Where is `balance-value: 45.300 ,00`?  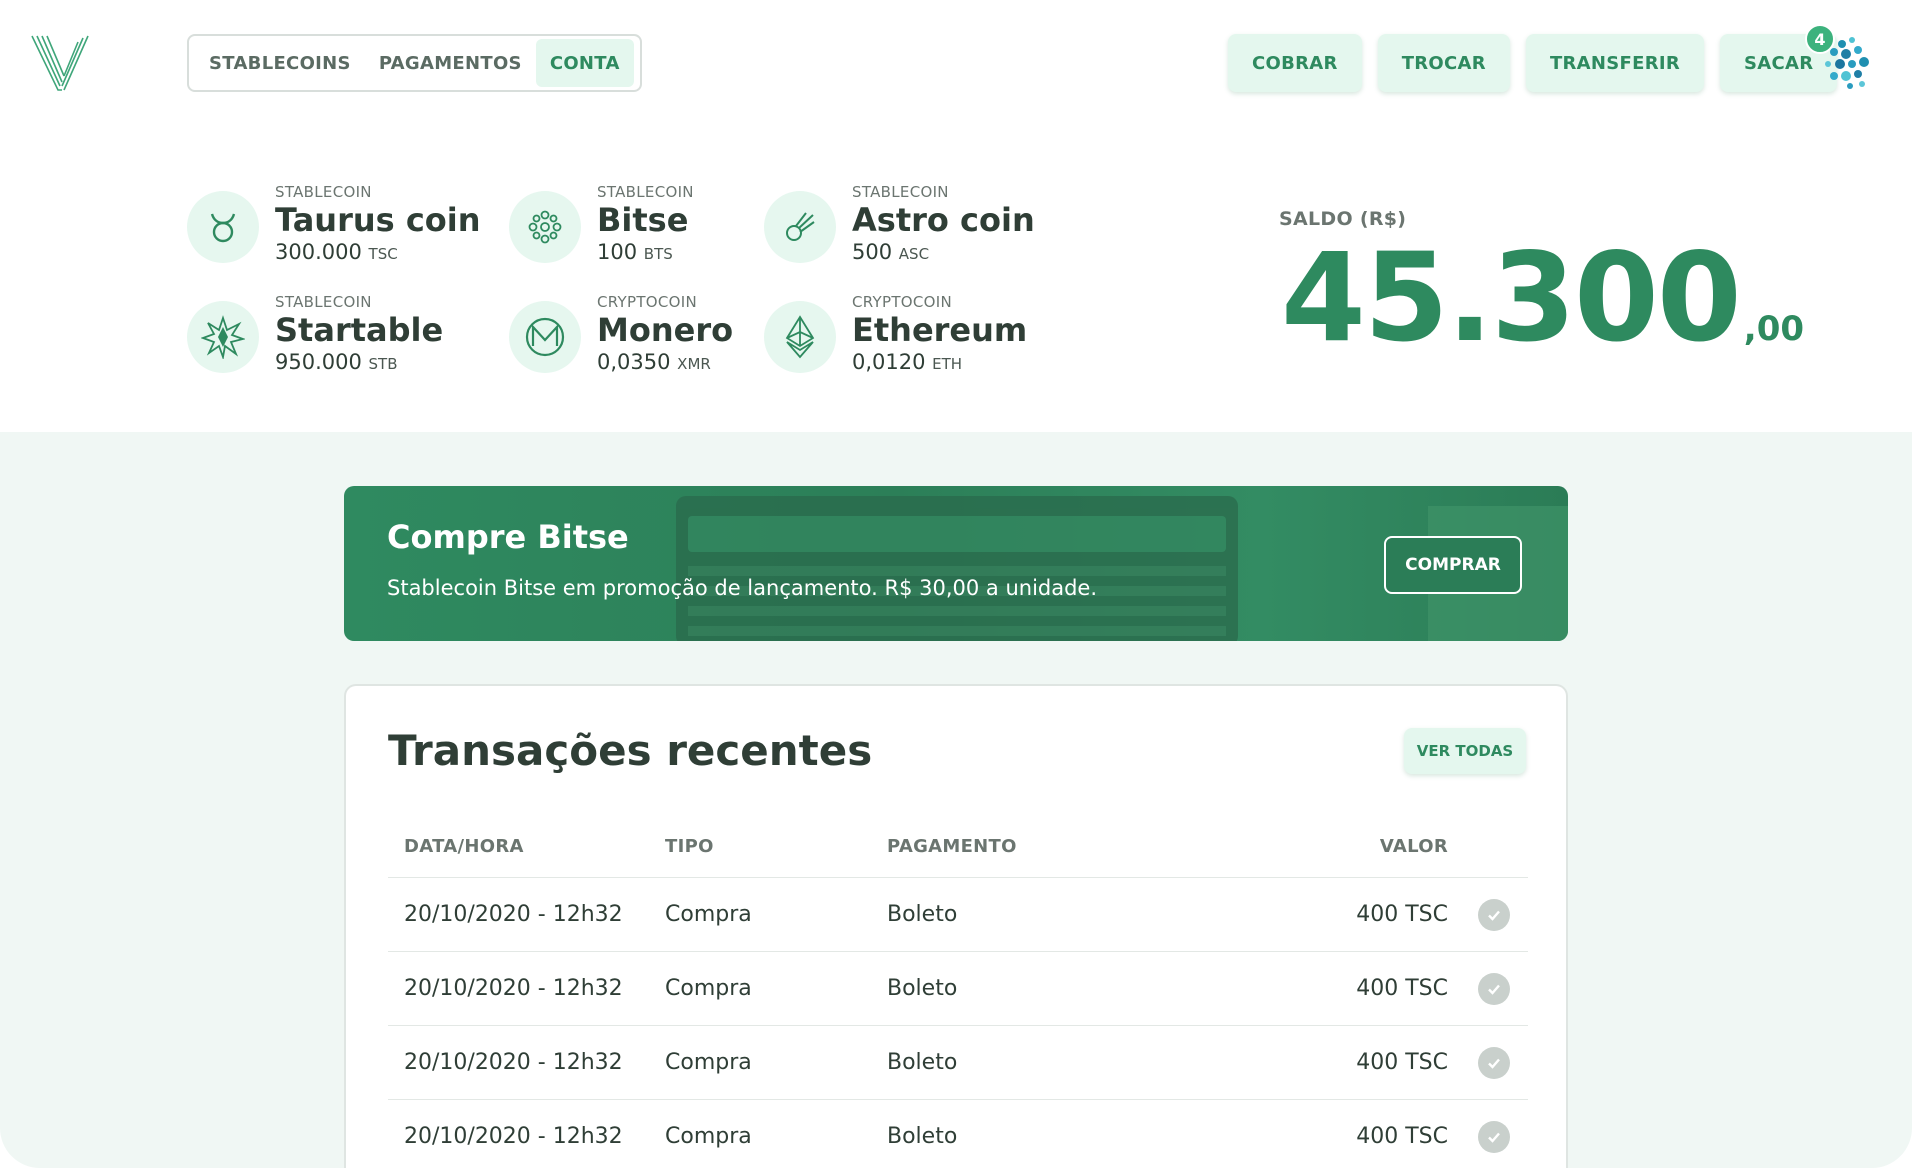 balance-value: 45.300 ,00 is located at coordinates (1542, 298).